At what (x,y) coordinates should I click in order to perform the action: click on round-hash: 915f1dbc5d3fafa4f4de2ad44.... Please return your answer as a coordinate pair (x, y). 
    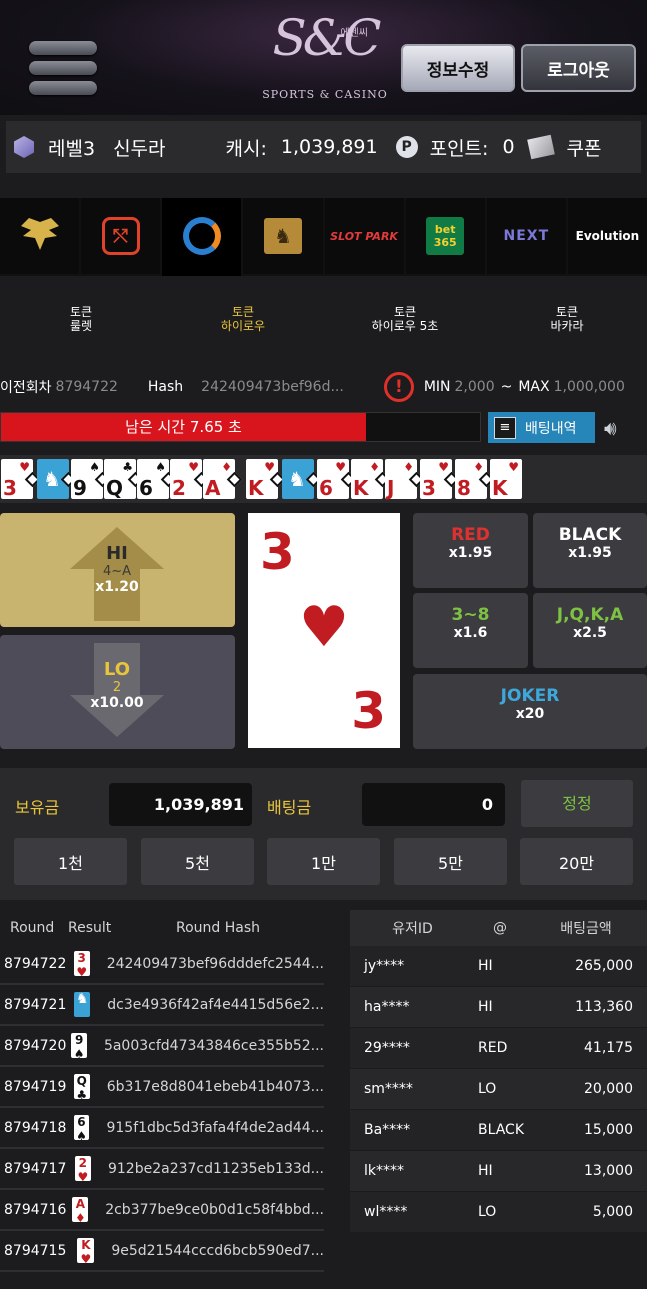
    Looking at the image, I should click on (215, 1127).